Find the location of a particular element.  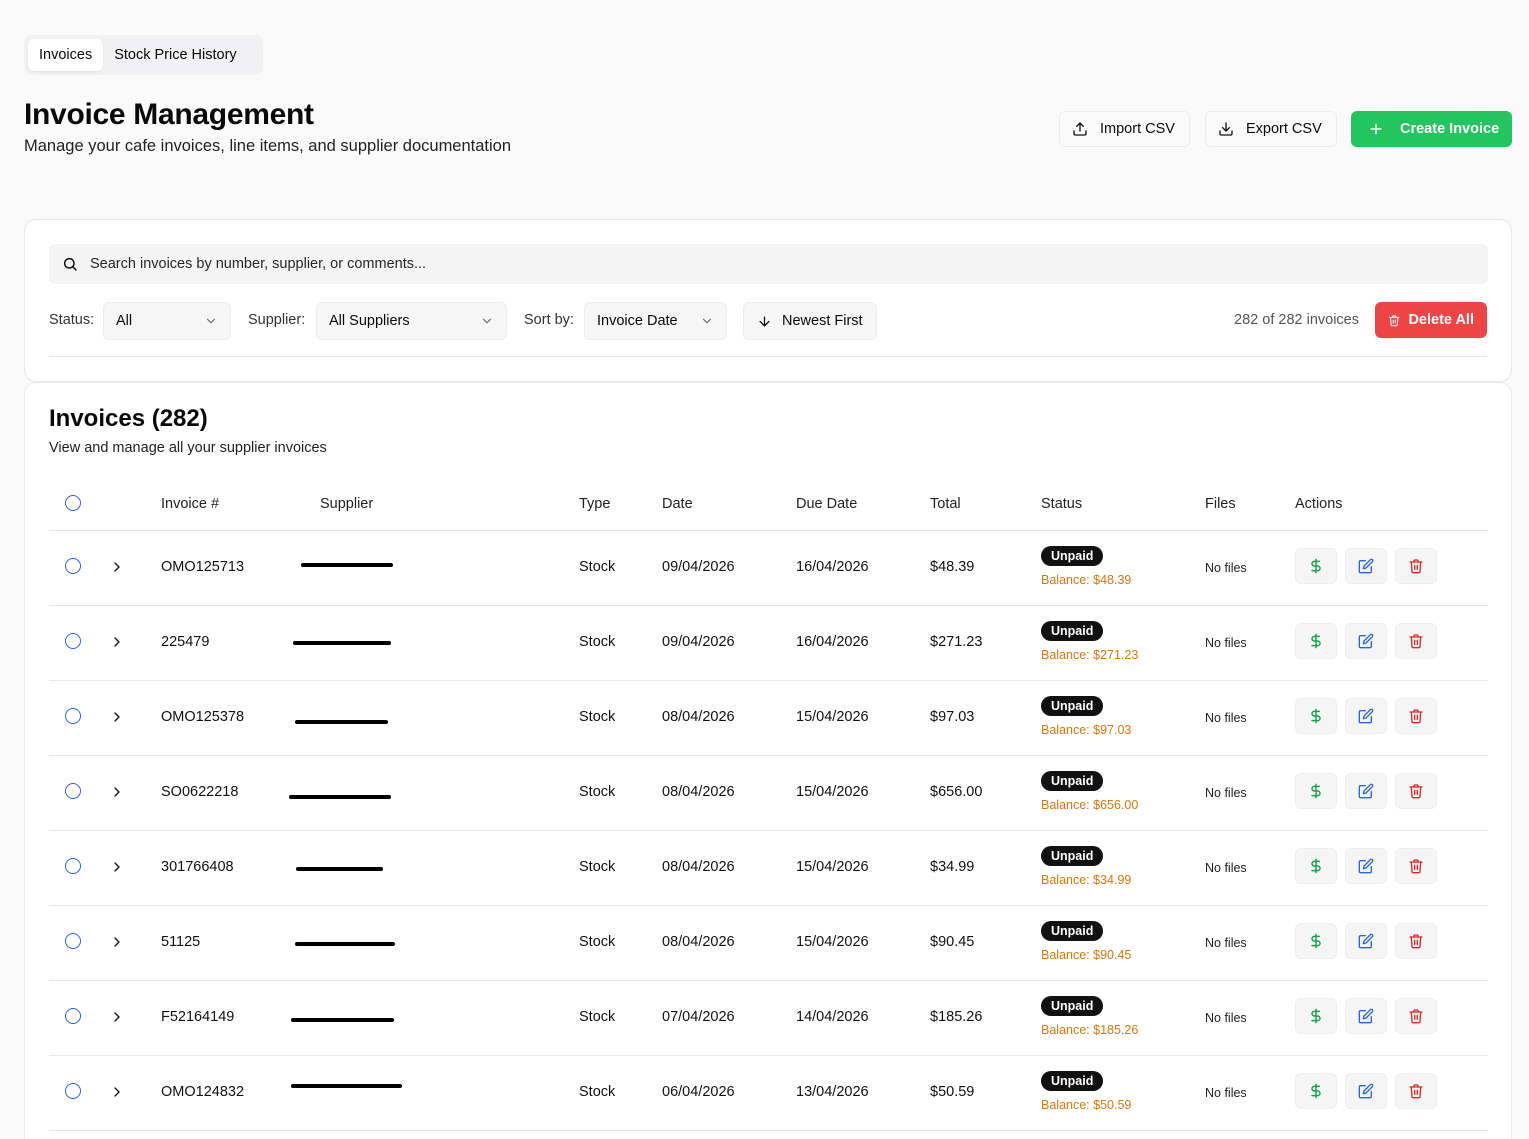

tab-invoices: Invoices is located at coordinates (66, 55).